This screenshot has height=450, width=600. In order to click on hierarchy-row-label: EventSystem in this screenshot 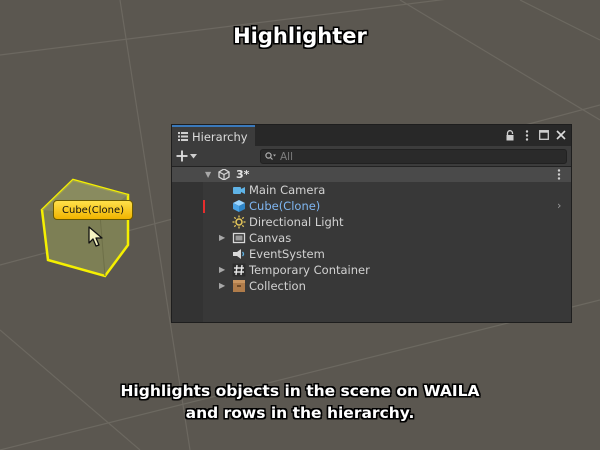, I will do `click(287, 254)`.